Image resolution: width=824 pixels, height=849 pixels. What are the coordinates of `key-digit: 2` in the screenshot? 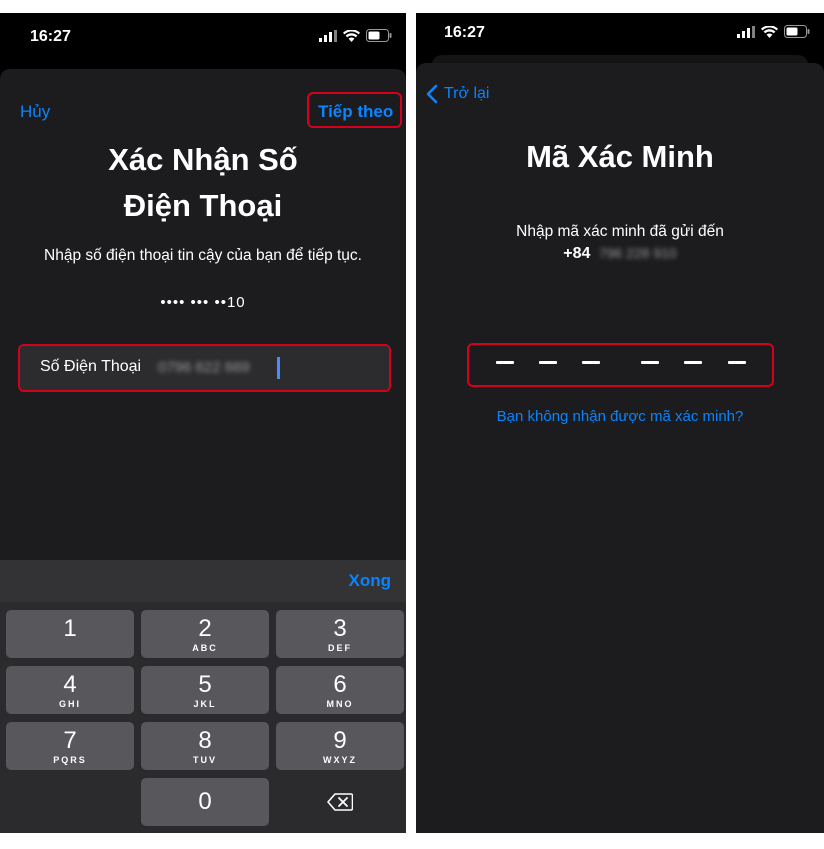 It's located at (205, 628).